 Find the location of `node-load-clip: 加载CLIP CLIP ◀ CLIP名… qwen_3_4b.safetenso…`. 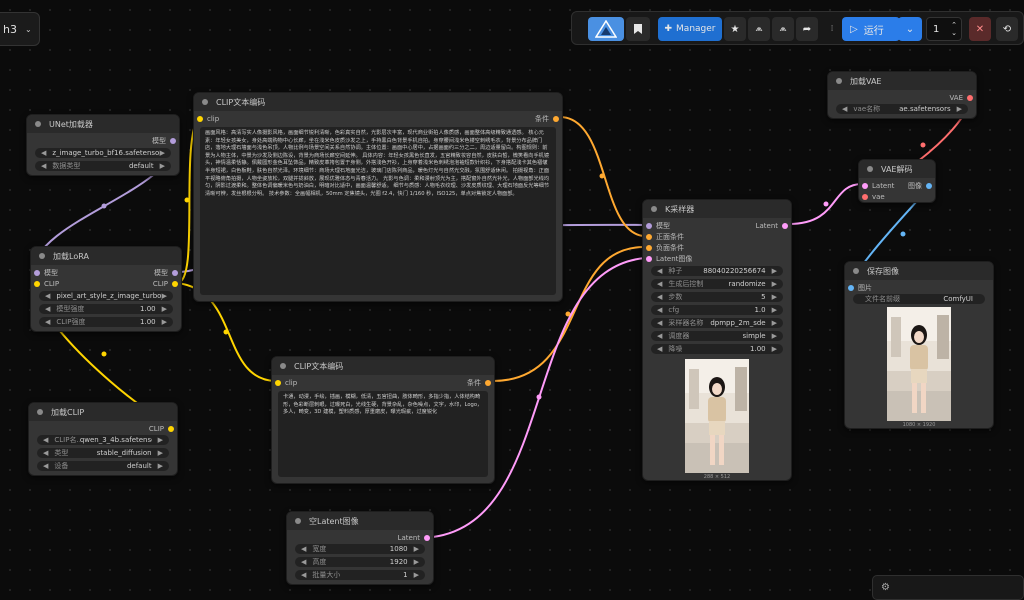

node-load-clip: 加载CLIP CLIP ◀ CLIP名… qwen_3_4b.safetenso… is located at coordinates (103, 439).